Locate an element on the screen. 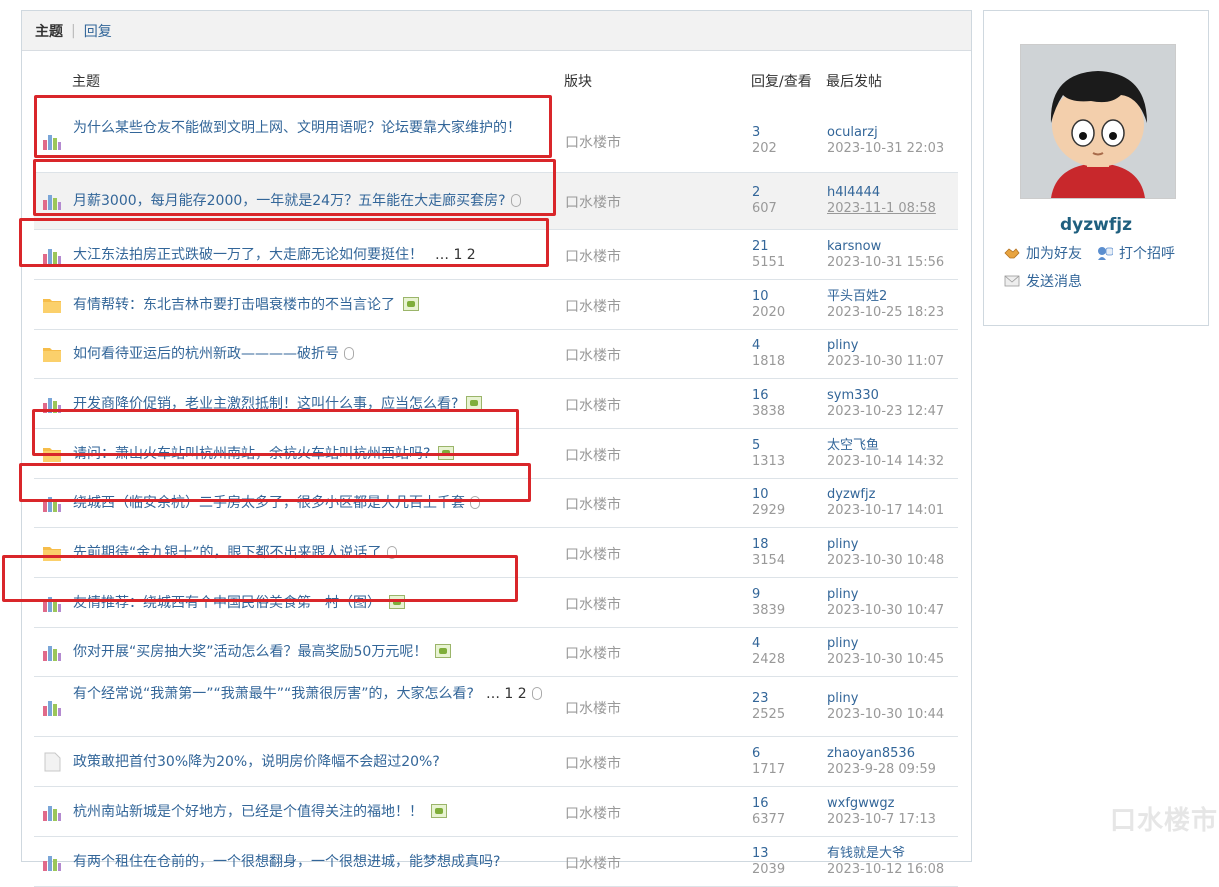 Image resolution: width=1219 pixels, height=887 pixels. last-post: 有钱就是大爷 2023-10-12 16:08 is located at coordinates (885, 862).